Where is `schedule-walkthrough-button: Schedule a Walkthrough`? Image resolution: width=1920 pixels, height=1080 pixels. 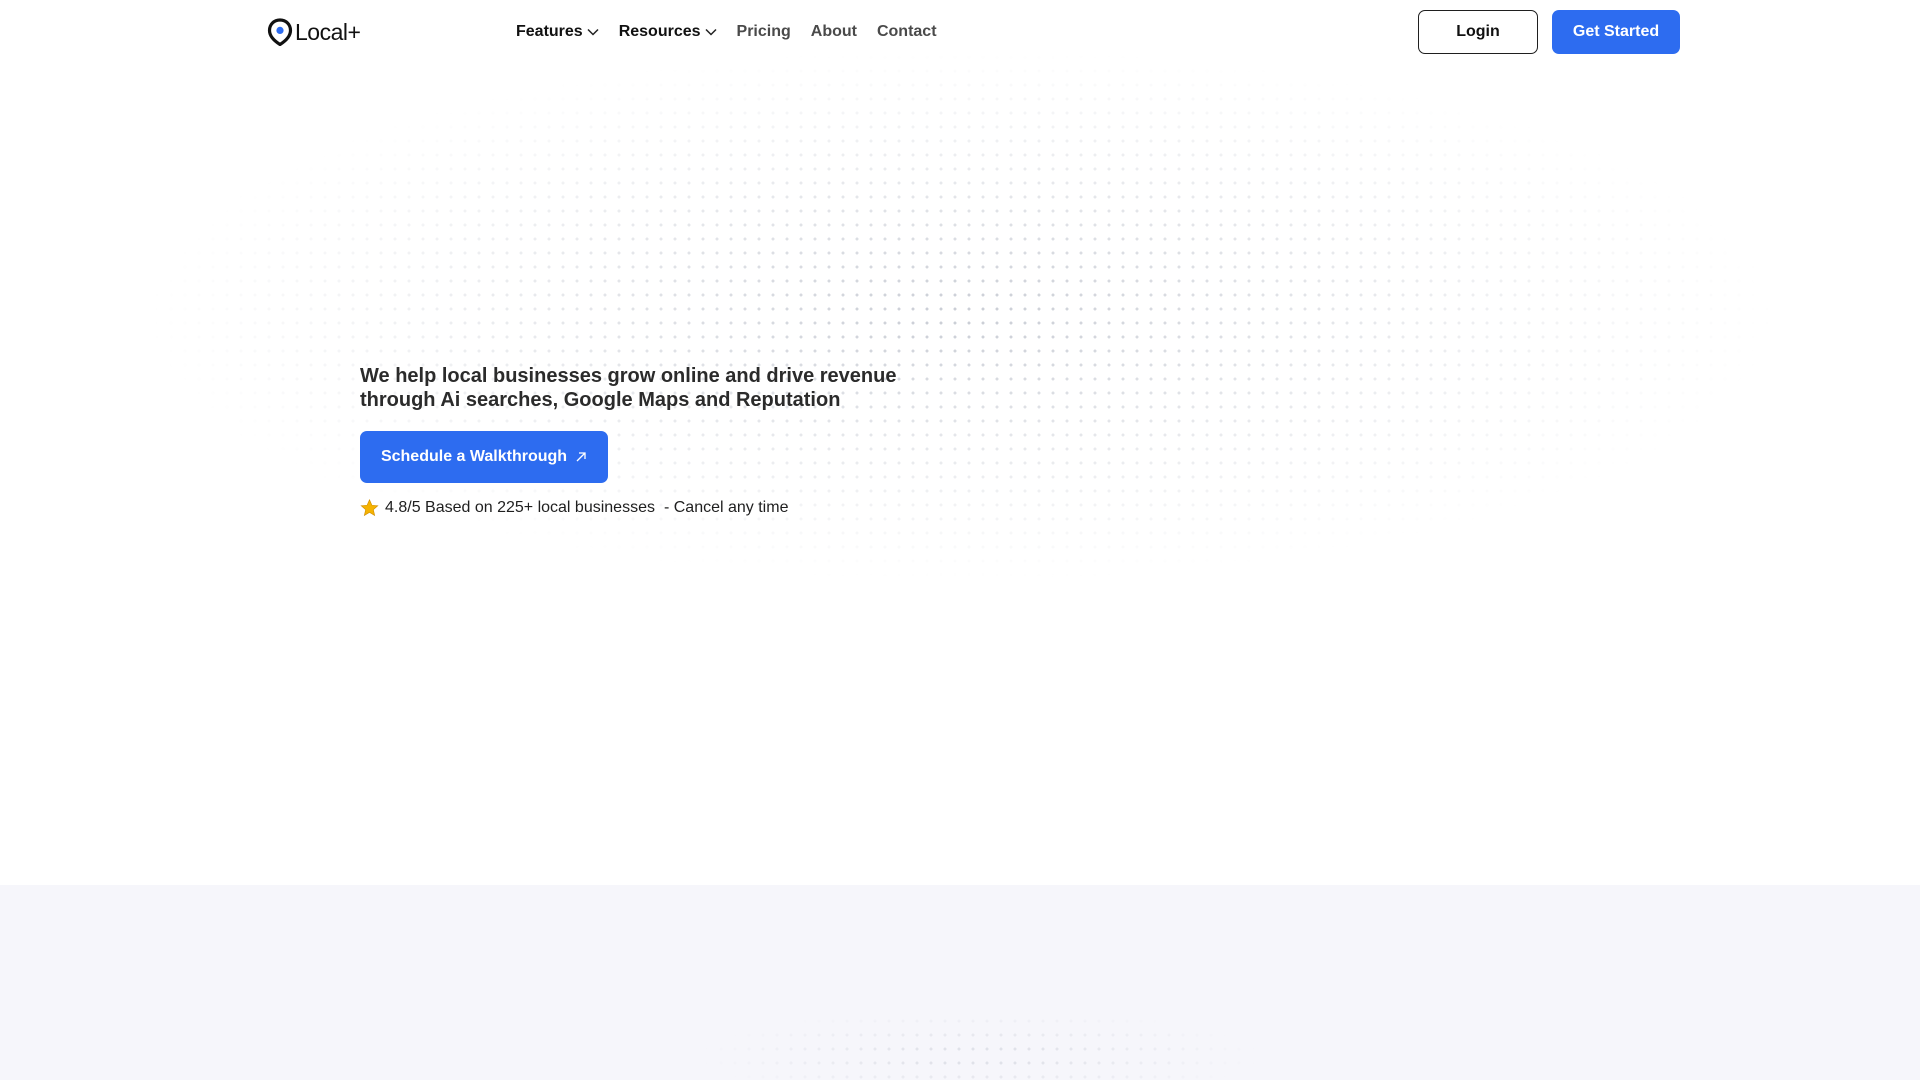
schedule-walkthrough-button: Schedule a Walkthrough is located at coordinates (484, 457).